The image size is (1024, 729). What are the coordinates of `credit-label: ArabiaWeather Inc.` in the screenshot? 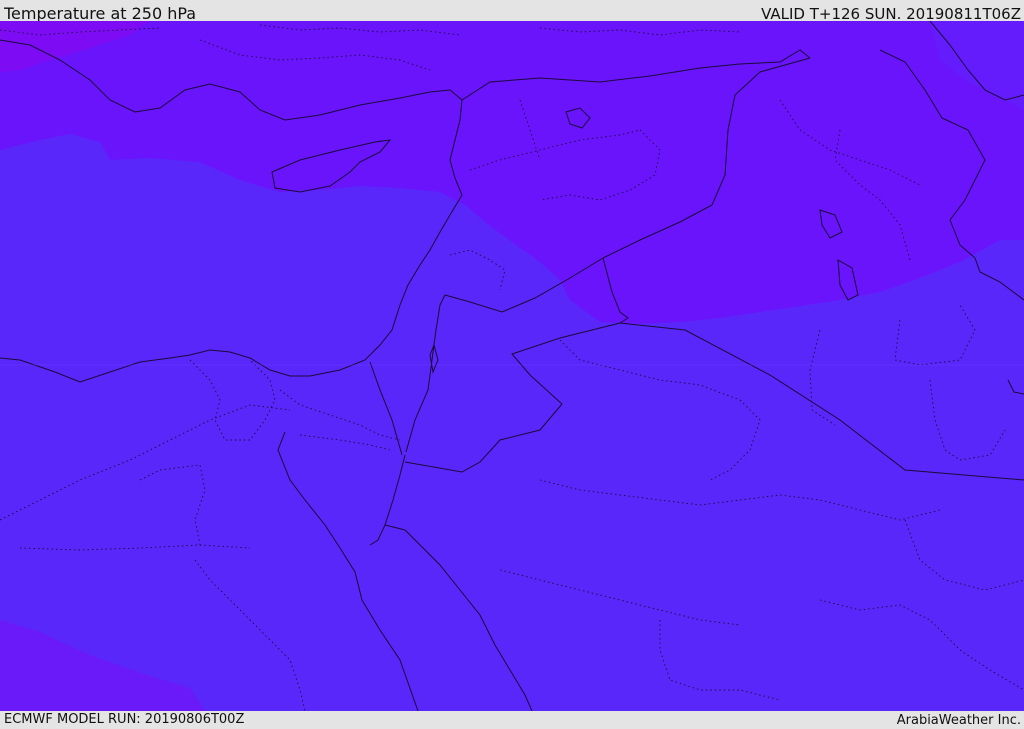 It's located at (958, 720).